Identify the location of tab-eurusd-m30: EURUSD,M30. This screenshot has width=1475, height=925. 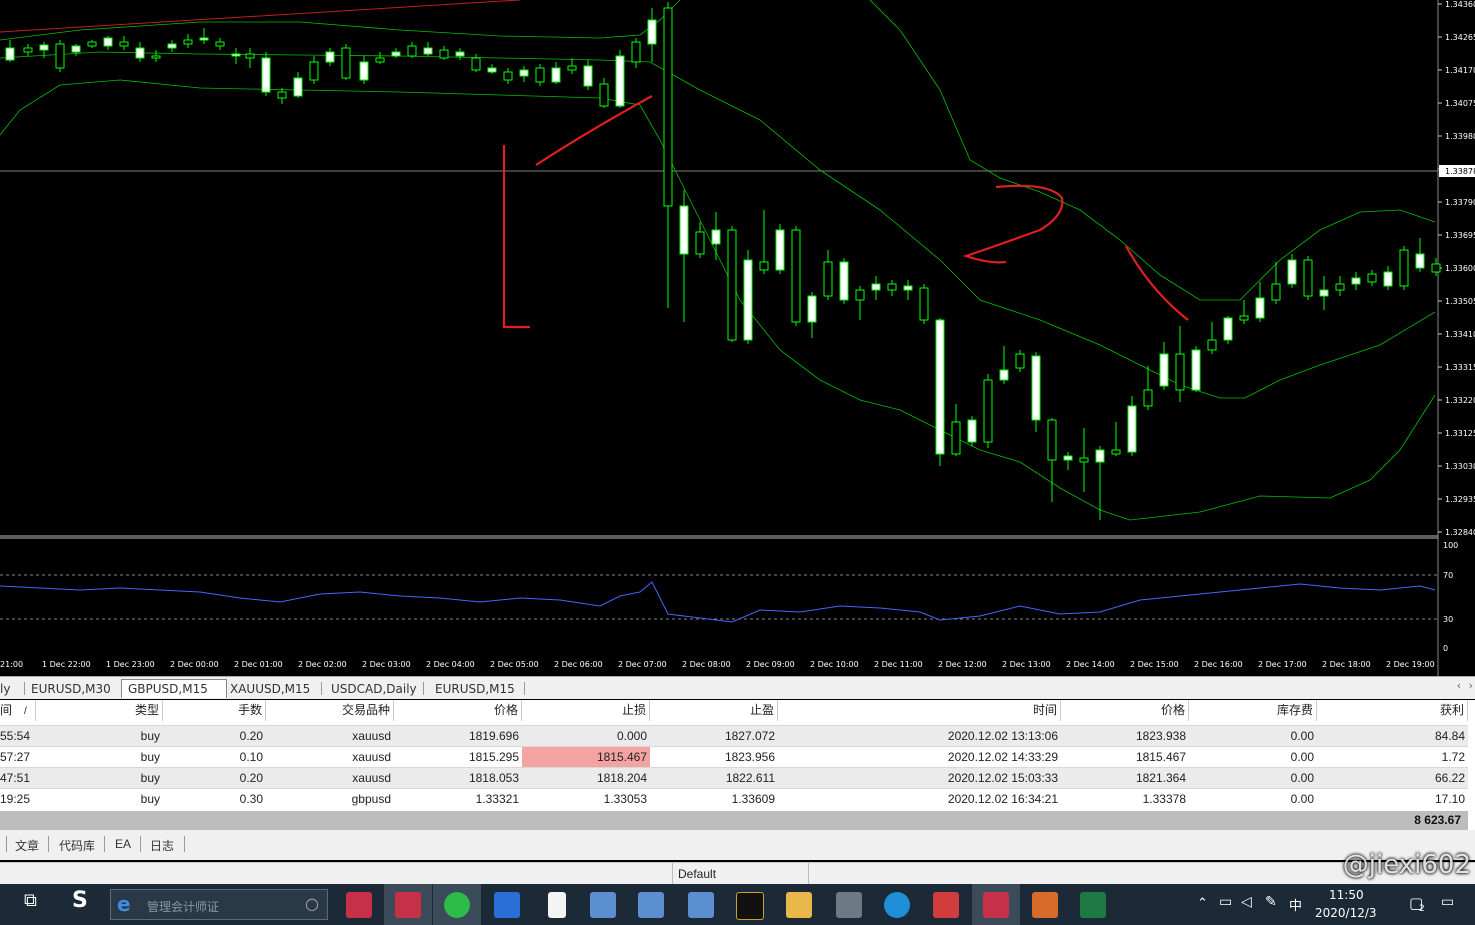
(71, 689).